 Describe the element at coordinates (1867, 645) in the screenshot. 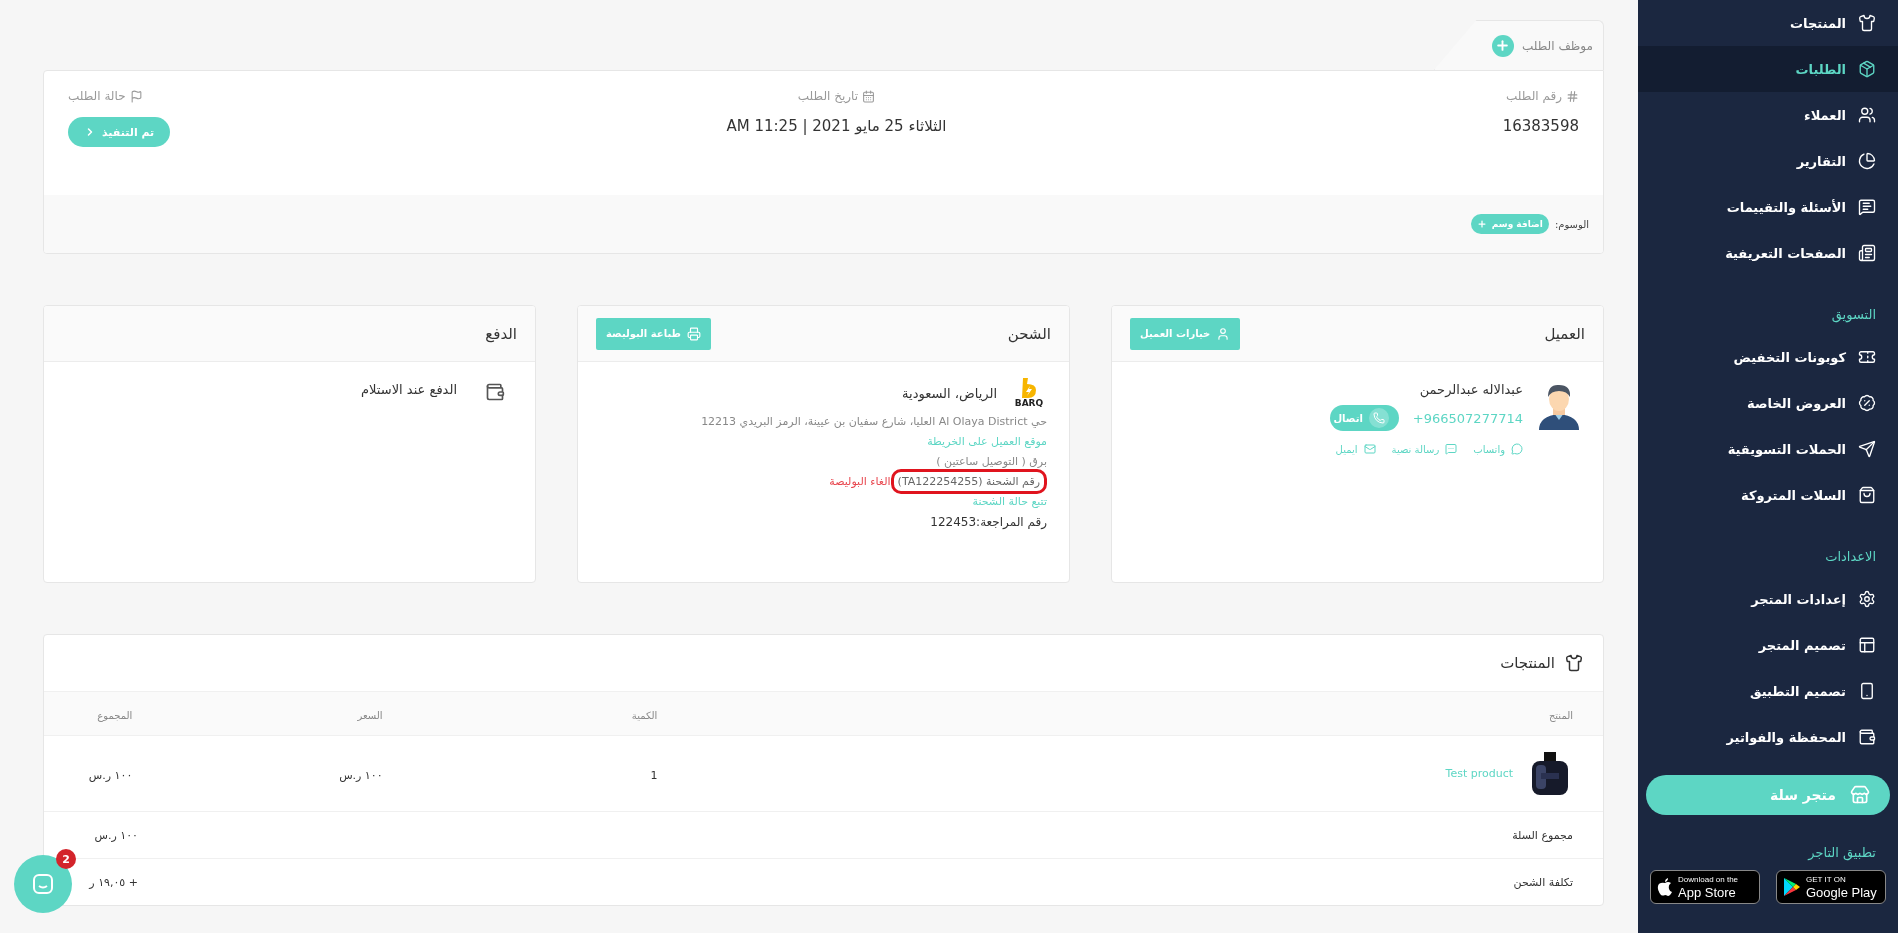

I see `layout-icon` at that location.